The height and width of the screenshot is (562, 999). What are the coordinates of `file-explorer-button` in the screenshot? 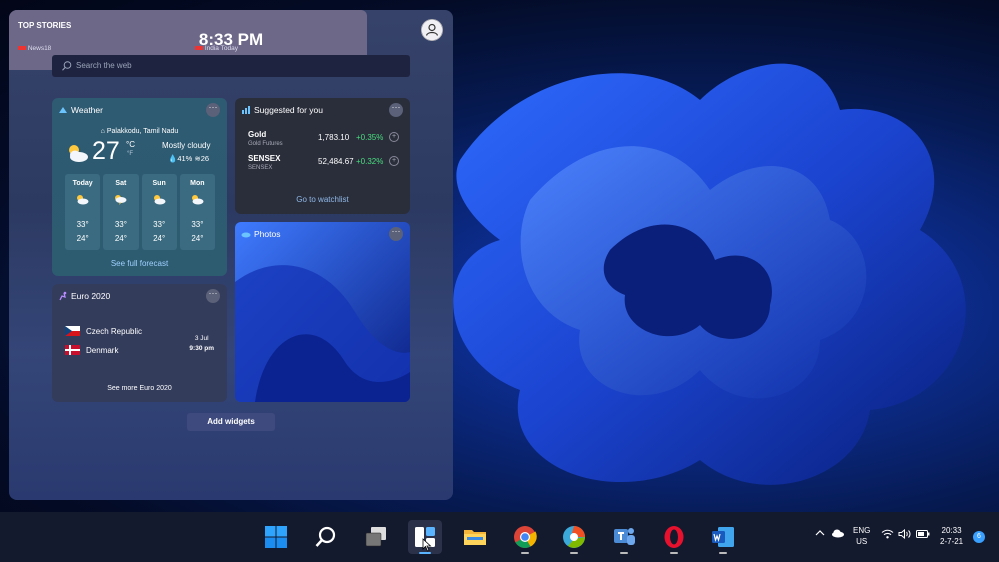 It's located at (475, 537).